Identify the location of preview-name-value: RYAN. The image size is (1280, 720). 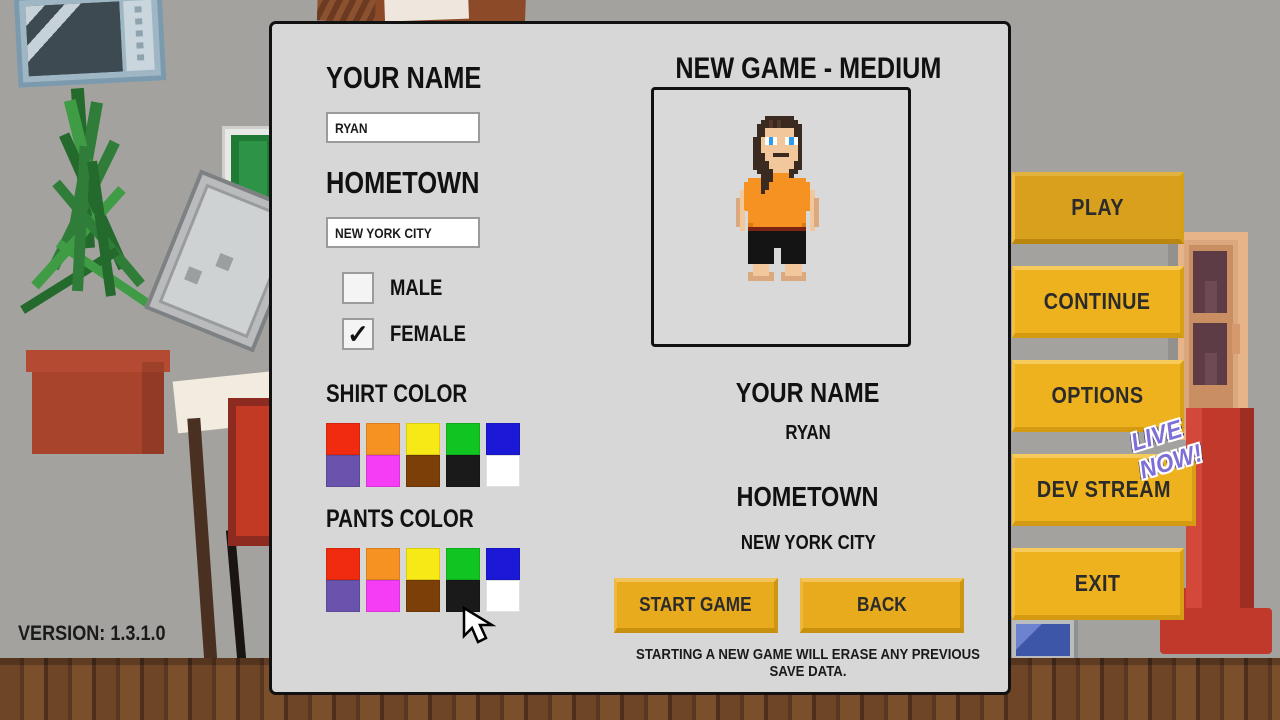
(808, 433).